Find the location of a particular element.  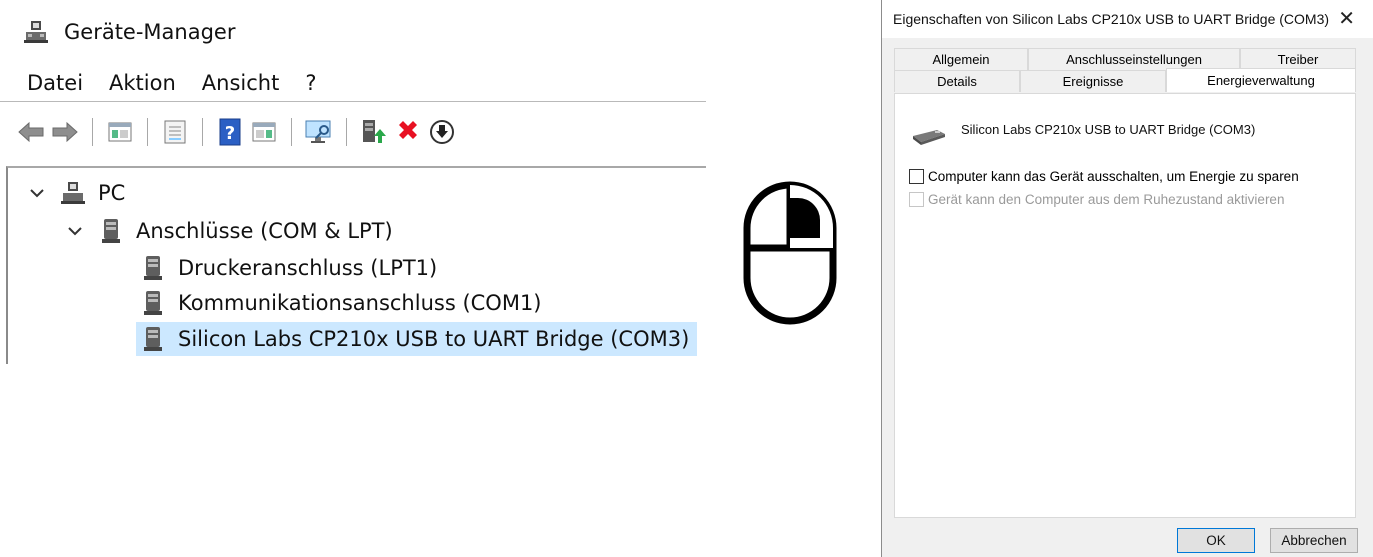

action-pane-button is located at coordinates (264, 132).